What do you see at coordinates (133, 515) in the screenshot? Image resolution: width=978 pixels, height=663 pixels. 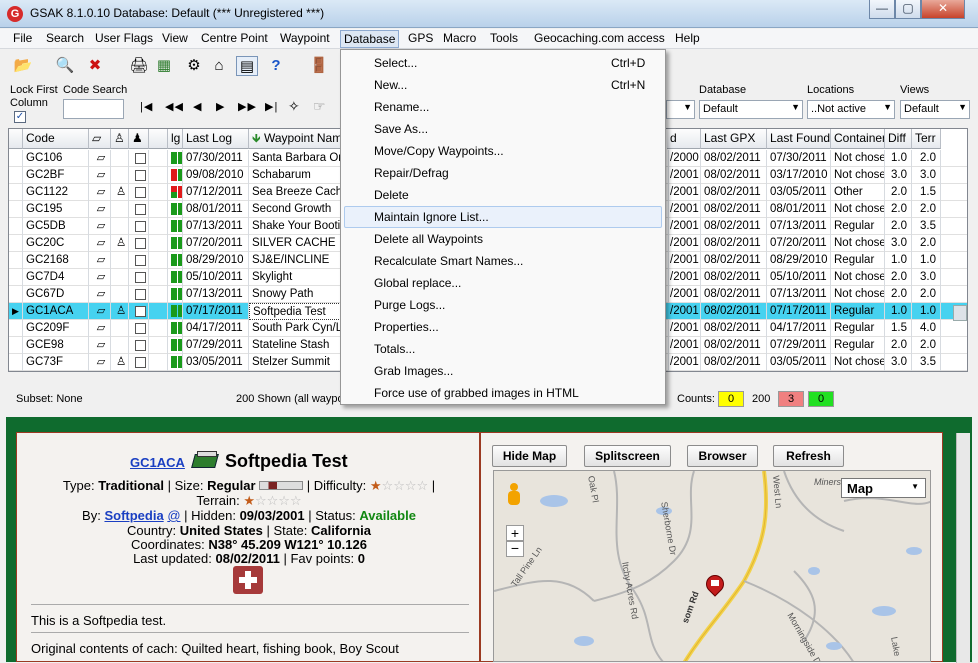 I see `owner-link: Softpedia` at bounding box center [133, 515].